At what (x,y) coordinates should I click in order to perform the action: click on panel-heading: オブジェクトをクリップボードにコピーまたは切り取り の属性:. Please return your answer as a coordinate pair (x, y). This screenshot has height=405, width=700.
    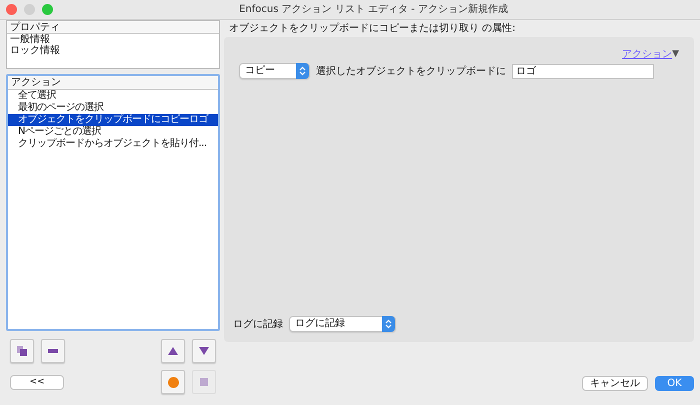
    Looking at the image, I should click on (372, 29).